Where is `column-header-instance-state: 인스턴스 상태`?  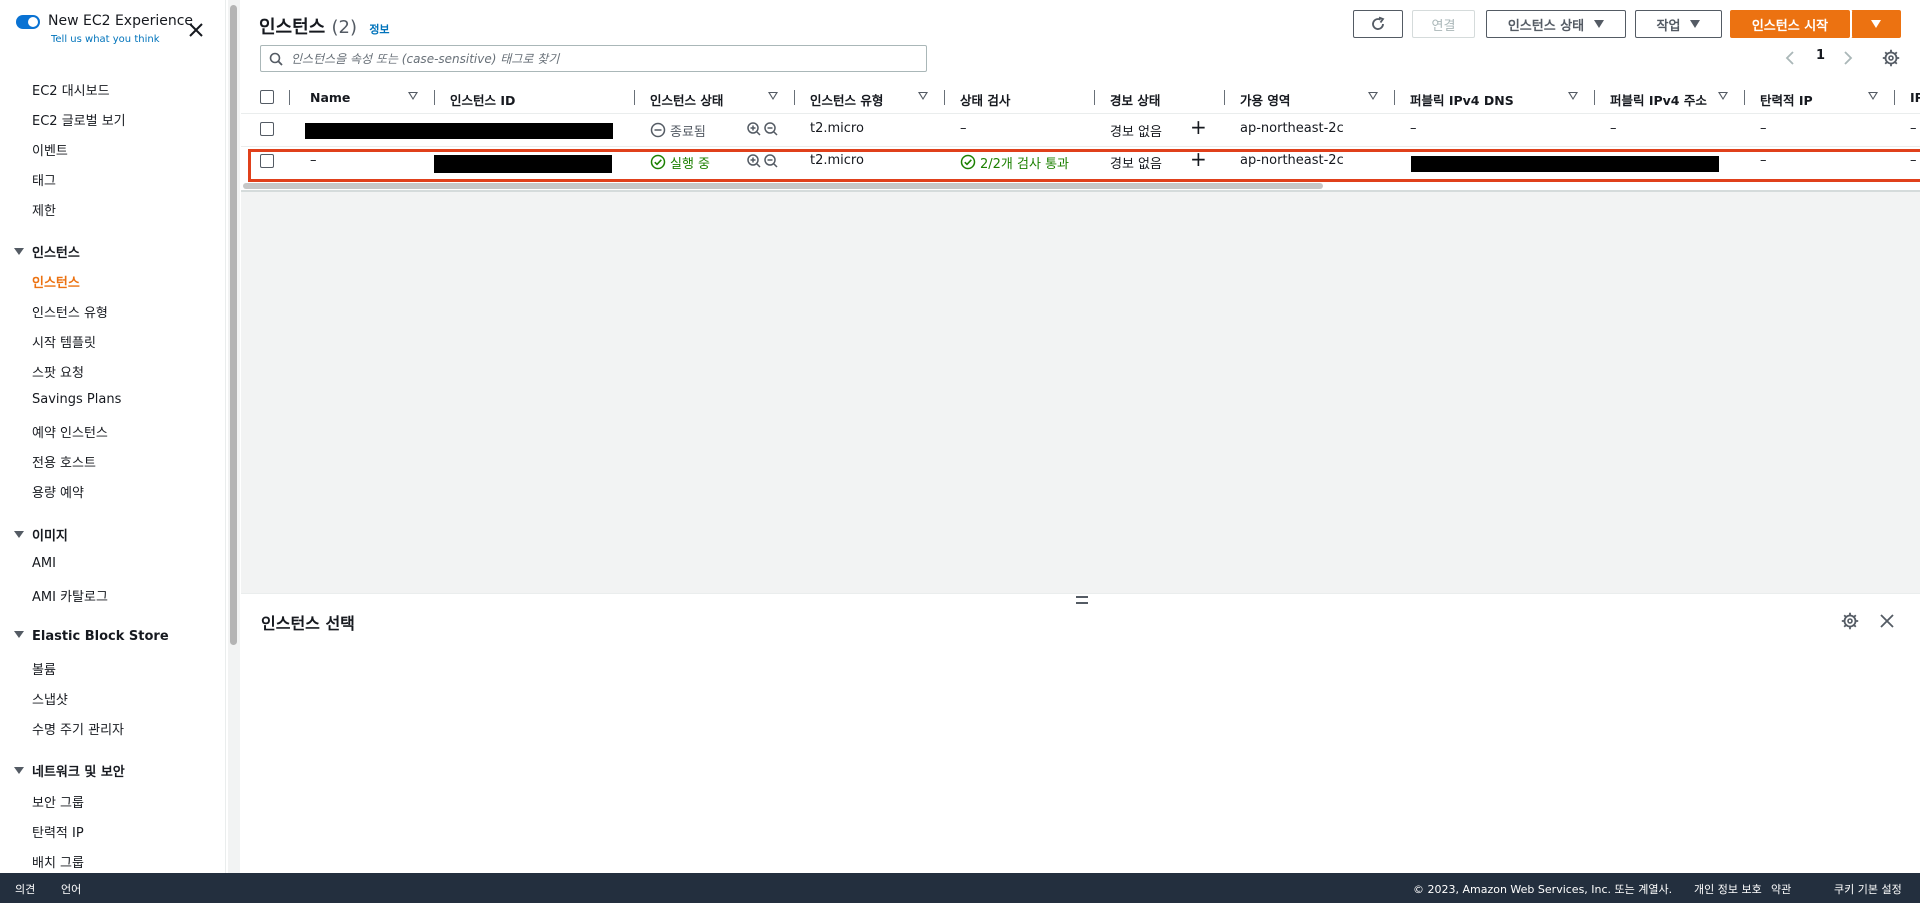 column-header-instance-state: 인스턴스 상태 is located at coordinates (686, 99).